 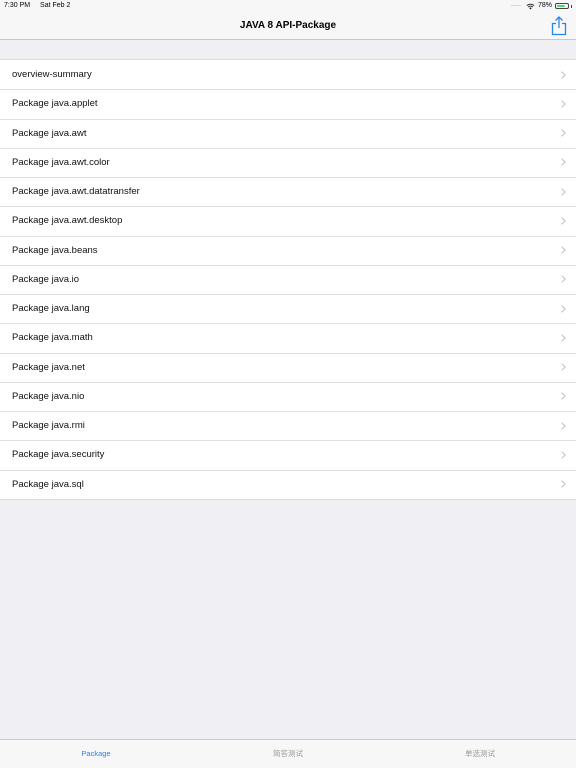 I want to click on list-item-label: Package java.awt.datatransfer, so click(x=76, y=192).